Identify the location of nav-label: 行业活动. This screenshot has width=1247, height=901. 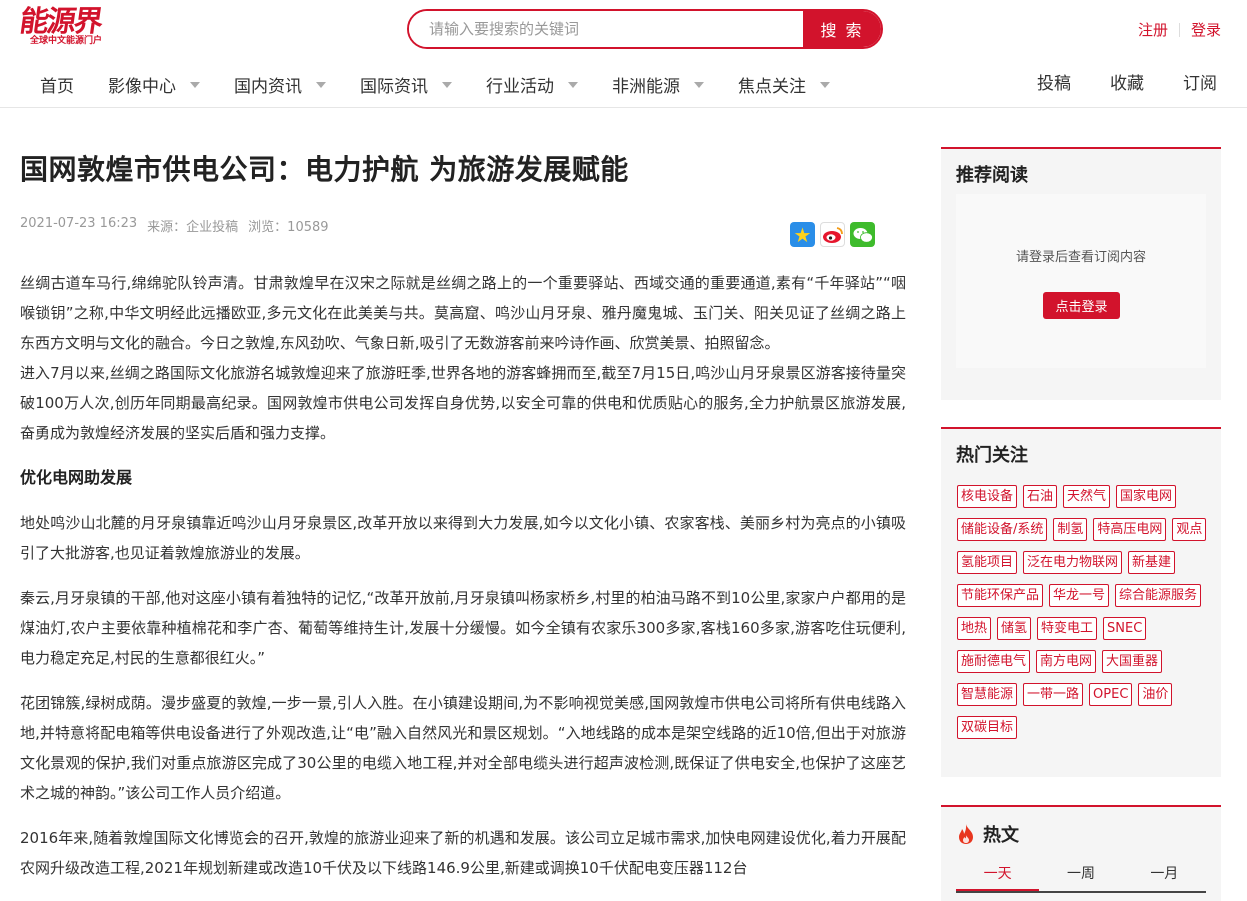
(520, 86).